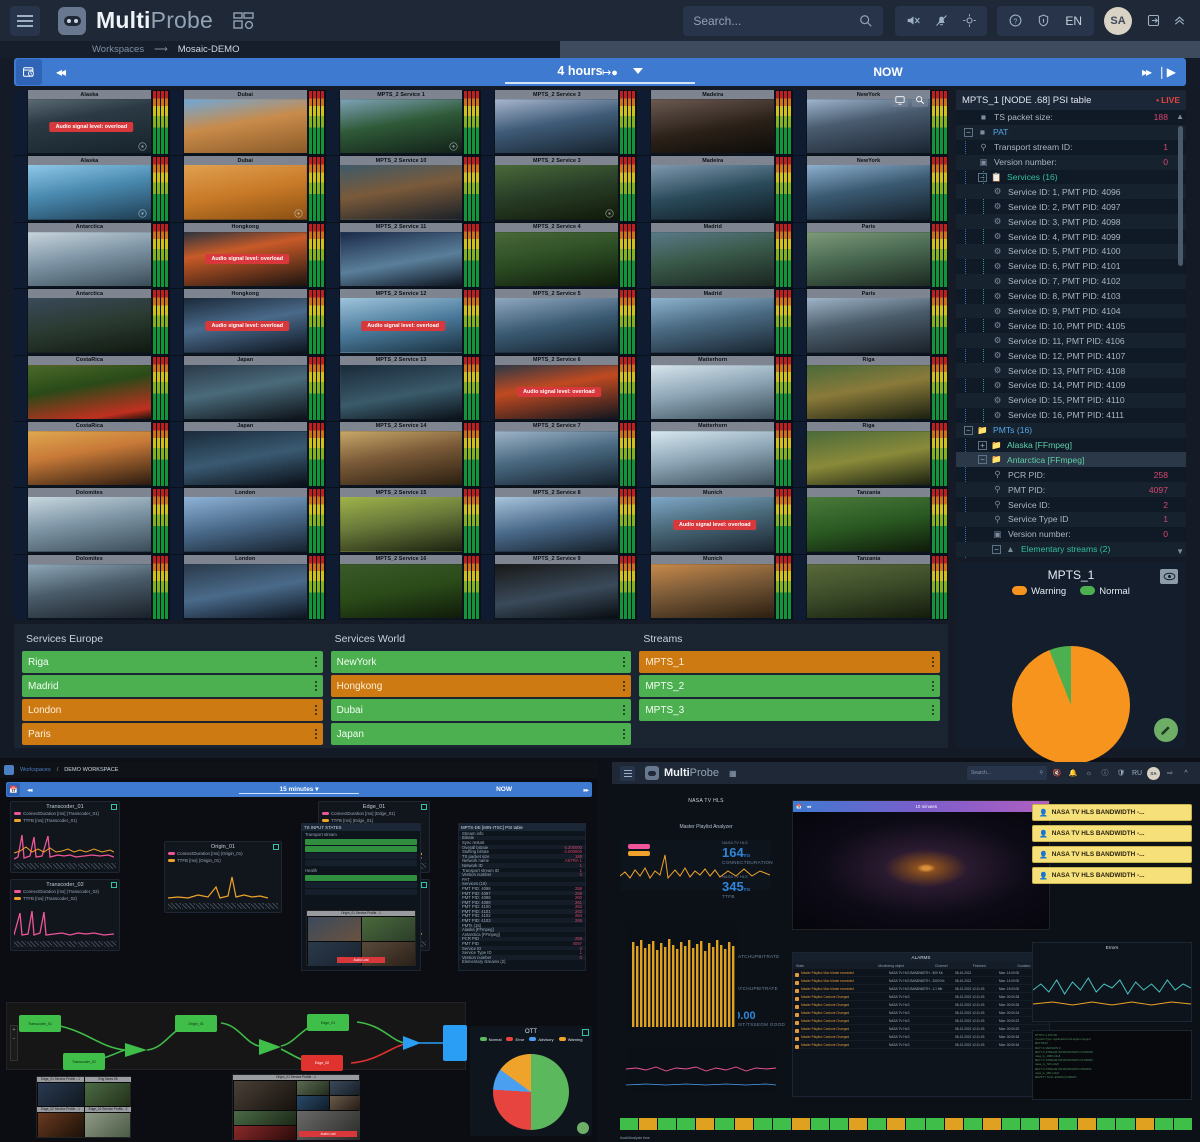 The image size is (1200, 1142). What do you see at coordinates (909, 99) in the screenshot?
I see `tile-actions` at bounding box center [909, 99].